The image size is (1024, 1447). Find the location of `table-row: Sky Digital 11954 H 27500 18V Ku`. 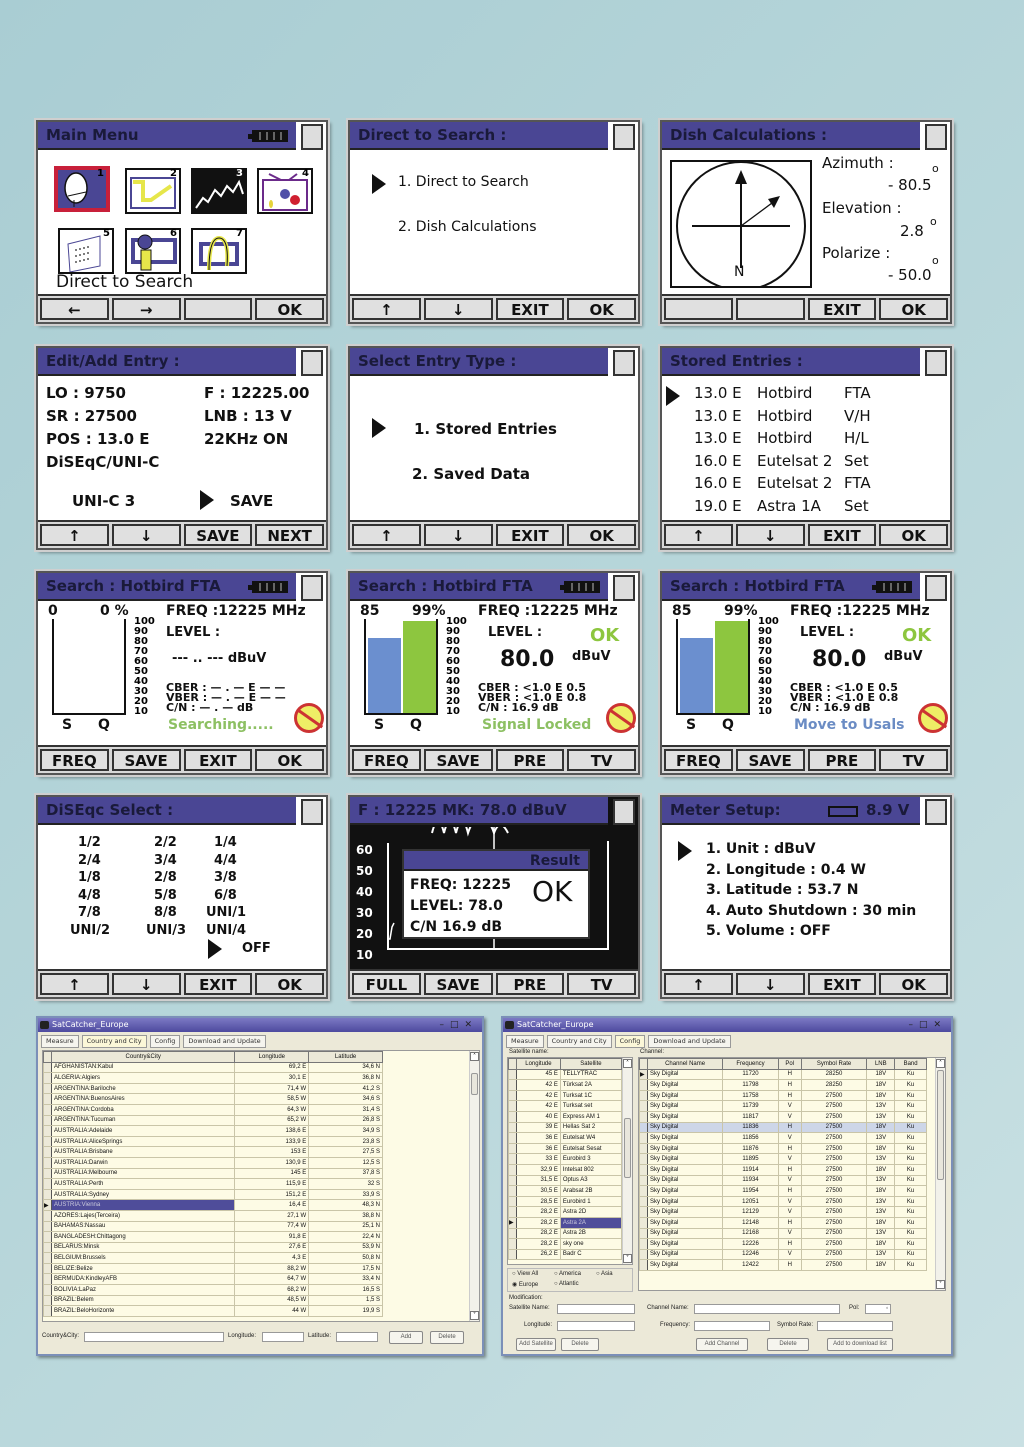

table-row: Sky Digital 11954 H 27500 18V Ku is located at coordinates (783, 1191).